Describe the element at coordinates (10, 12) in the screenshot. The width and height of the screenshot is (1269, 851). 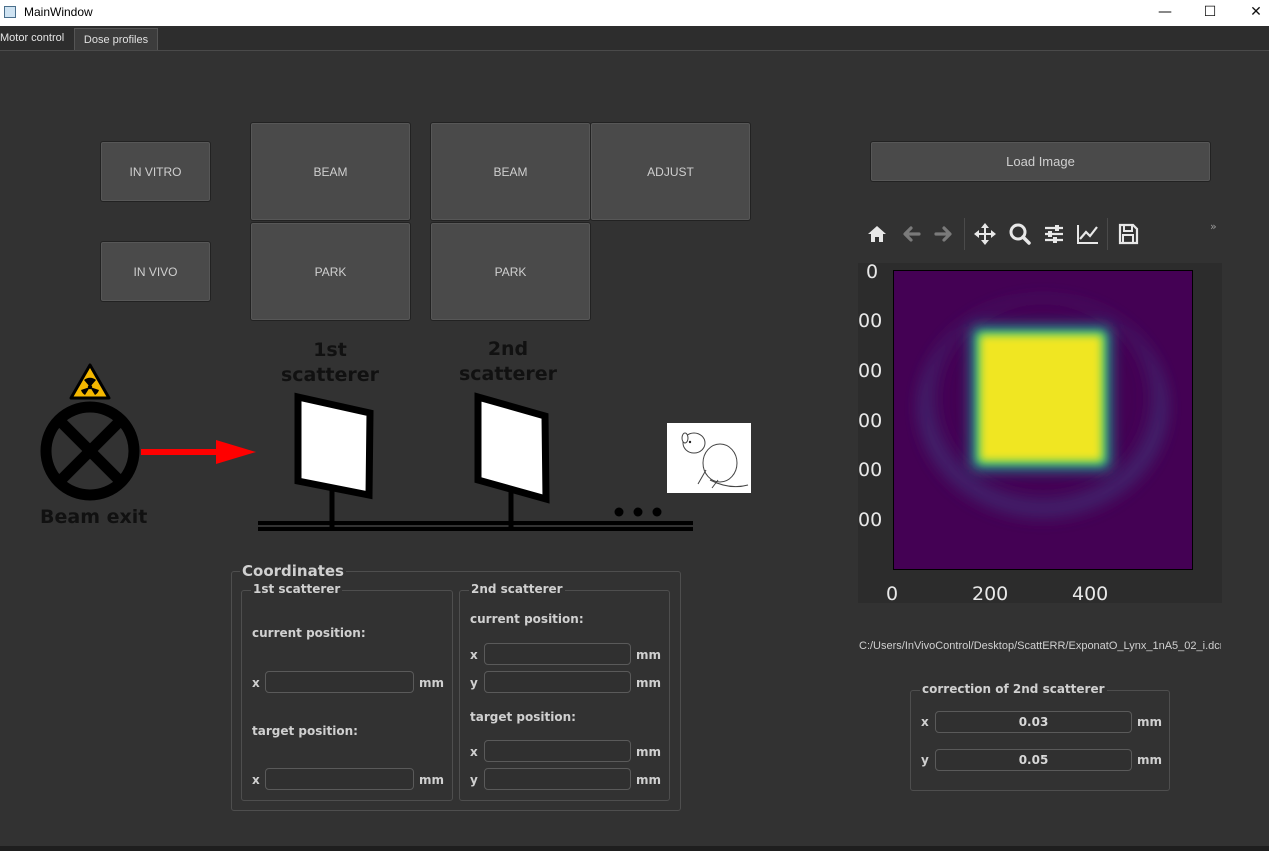
I see `app-icon` at that location.